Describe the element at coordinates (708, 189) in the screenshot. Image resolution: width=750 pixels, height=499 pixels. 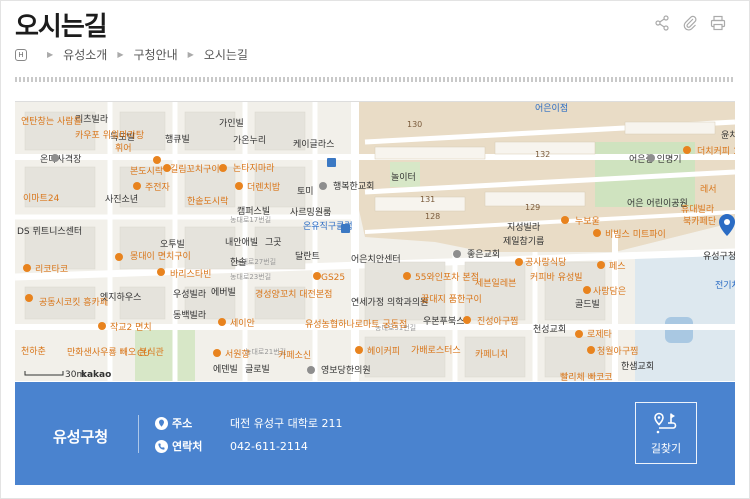
I see `map-poi-label: 레서` at that location.